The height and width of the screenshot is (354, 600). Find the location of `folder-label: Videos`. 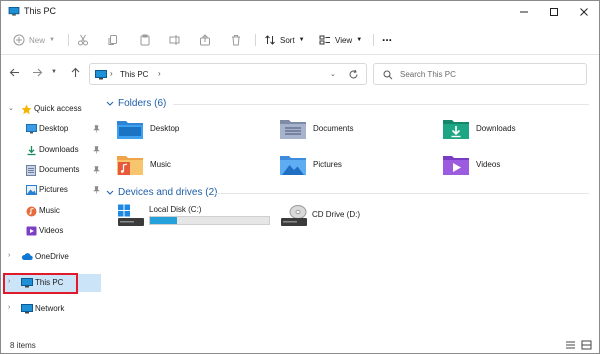

folder-label: Videos is located at coordinates (488, 164).